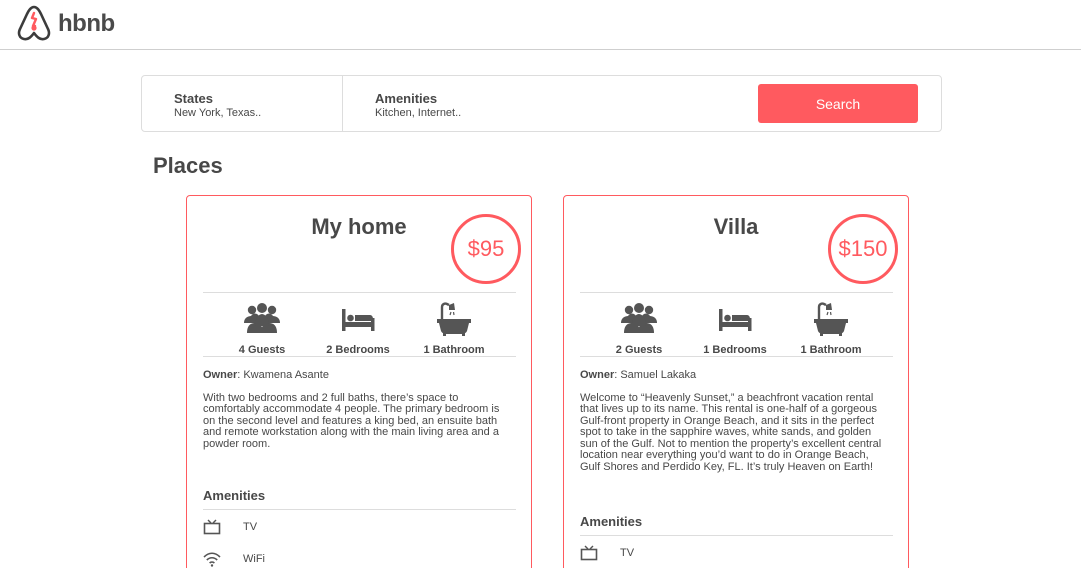 This screenshot has height=568, width=1081. Describe the element at coordinates (655, 375) in the screenshot. I see `owner-name: : Samuel Lakaka` at that location.